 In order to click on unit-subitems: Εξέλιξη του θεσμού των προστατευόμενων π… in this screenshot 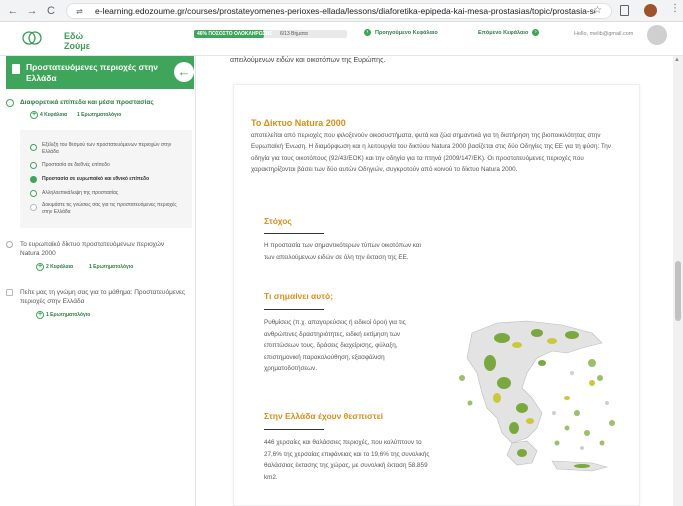, I will do `click(106, 179)`.